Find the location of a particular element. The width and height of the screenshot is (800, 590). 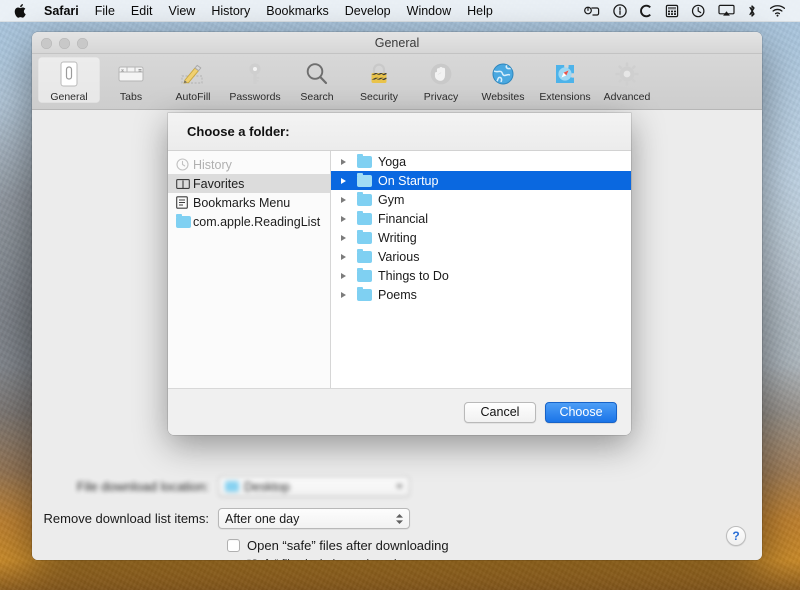

sidebar-item-bookmarks-menu: Bookmarks Menu is located at coordinates (249, 202).